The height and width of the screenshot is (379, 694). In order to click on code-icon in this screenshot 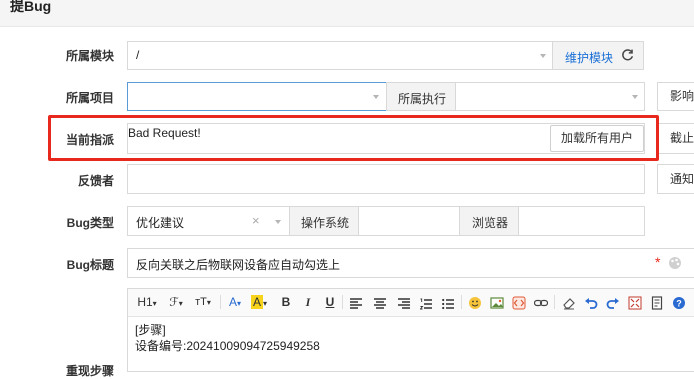, I will do `click(519, 303)`.